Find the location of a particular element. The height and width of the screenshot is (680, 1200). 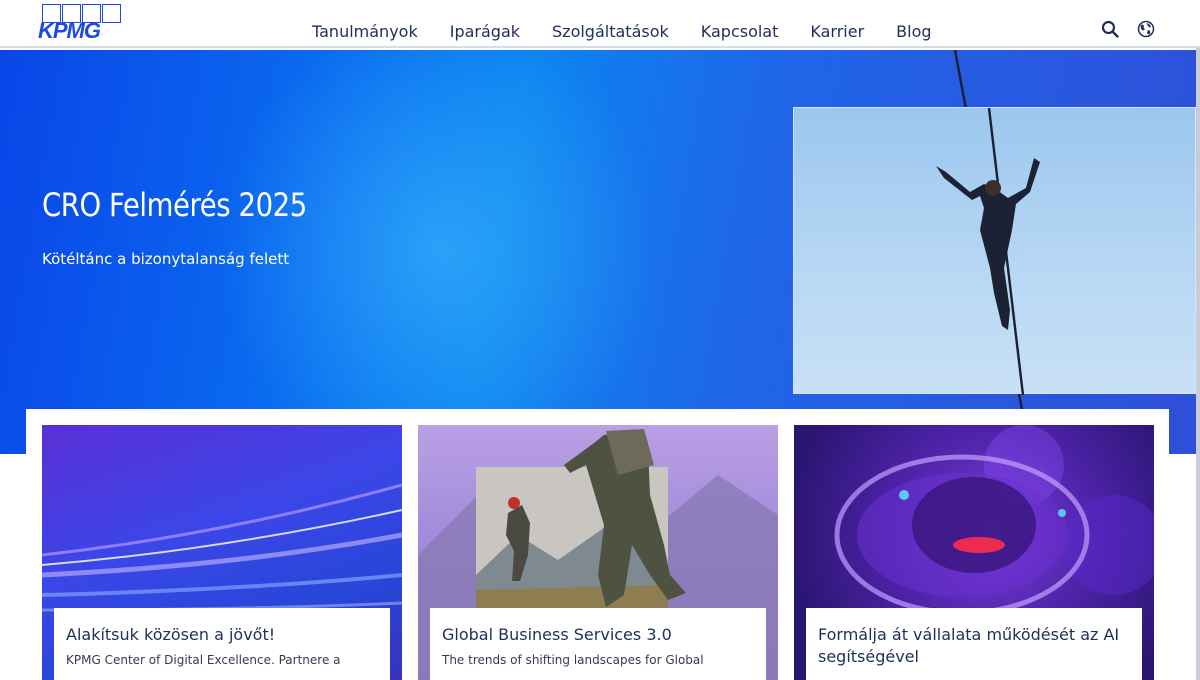

card-title: Global Business Services 3.0 is located at coordinates (557, 634).